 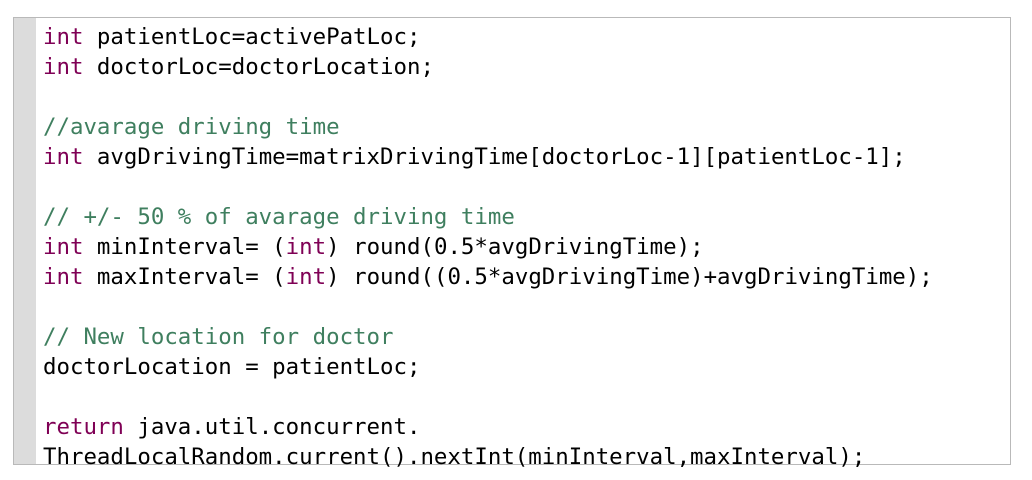 I want to click on code-text: java.util.concurrent., so click(x=272, y=427).